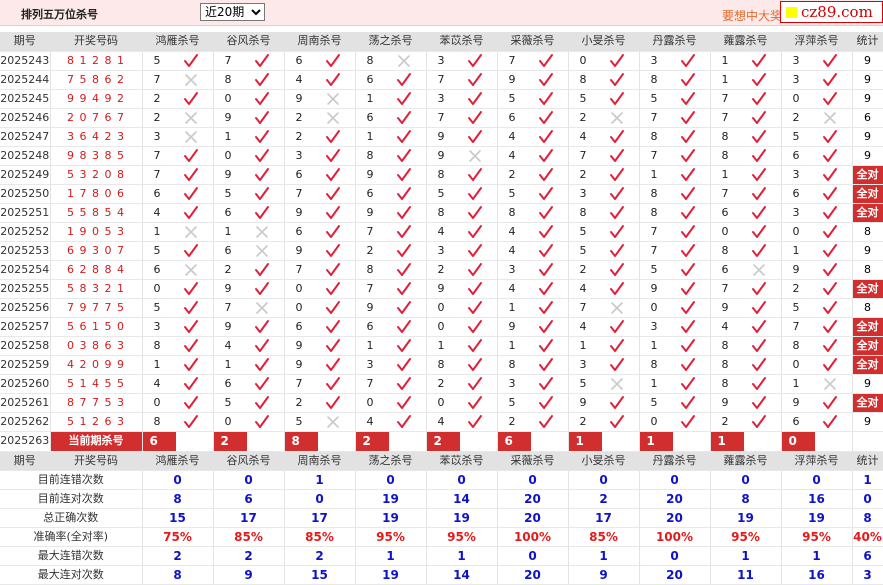 This screenshot has height=585, width=883. What do you see at coordinates (441, 137) in the screenshot?
I see `table-row: 2025247 3 6 4 2 3 3 1 2 1 9 4 4 8 8 5 9` at bounding box center [441, 137].